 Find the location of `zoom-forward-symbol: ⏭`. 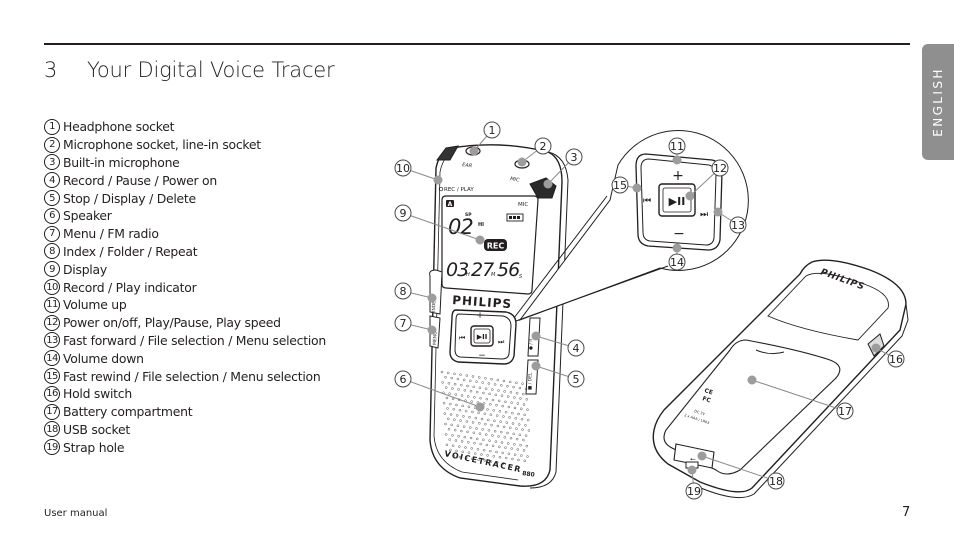

zoom-forward-symbol: ⏭ is located at coordinates (704, 215).